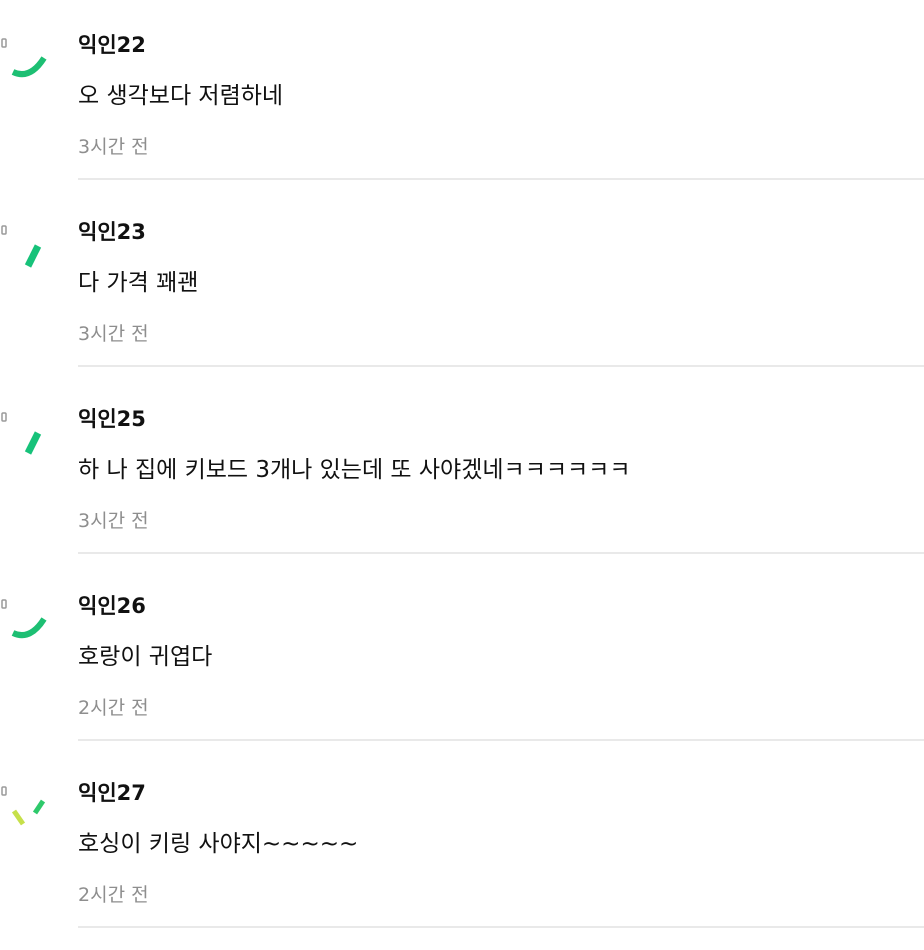 This screenshot has width=924, height=950. I want to click on comment-content: 다 가격 꽤괜, so click(138, 283).